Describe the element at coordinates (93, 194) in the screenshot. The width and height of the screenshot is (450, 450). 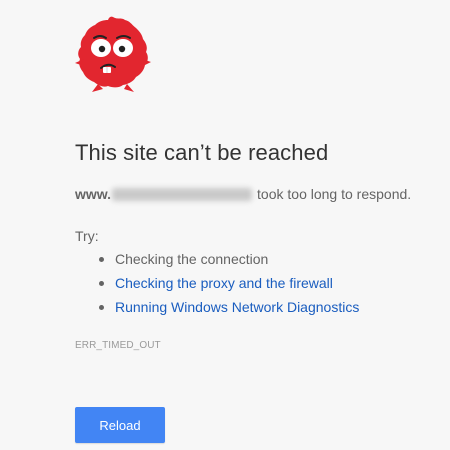
I see `domain-prefix: www.` at that location.